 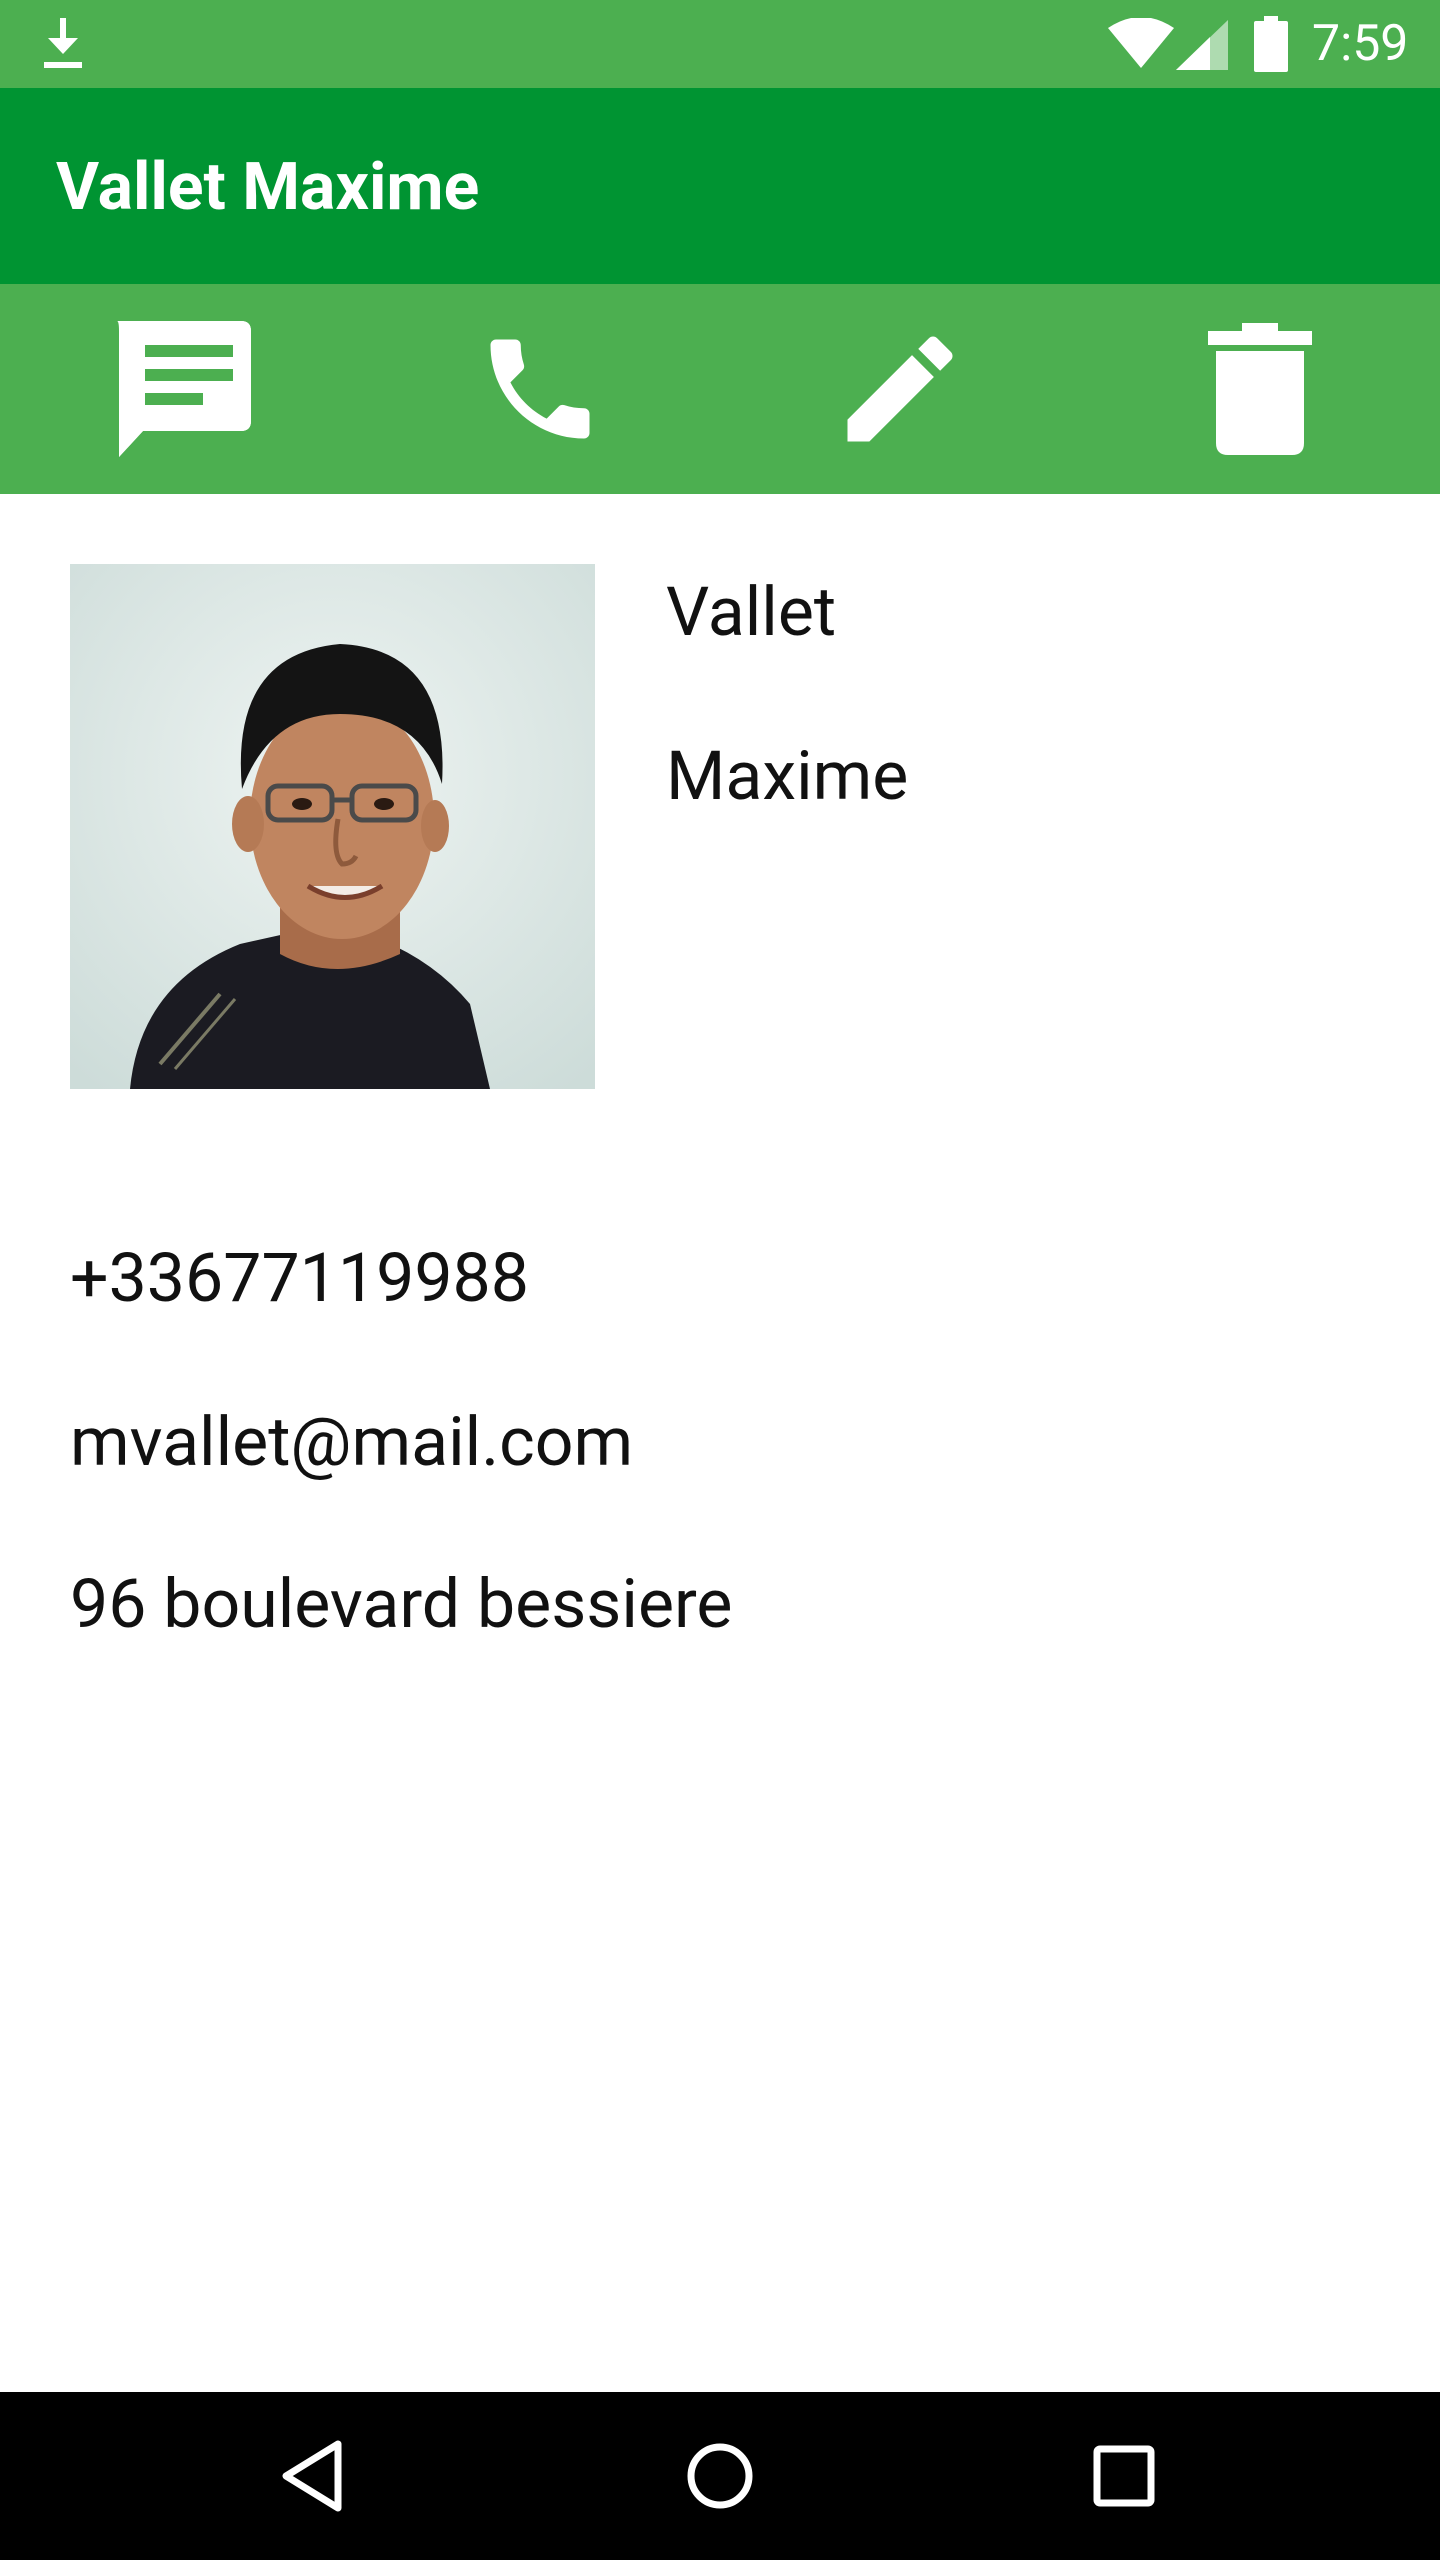 What do you see at coordinates (720, 44) in the screenshot?
I see `status-bar: 7:59` at bounding box center [720, 44].